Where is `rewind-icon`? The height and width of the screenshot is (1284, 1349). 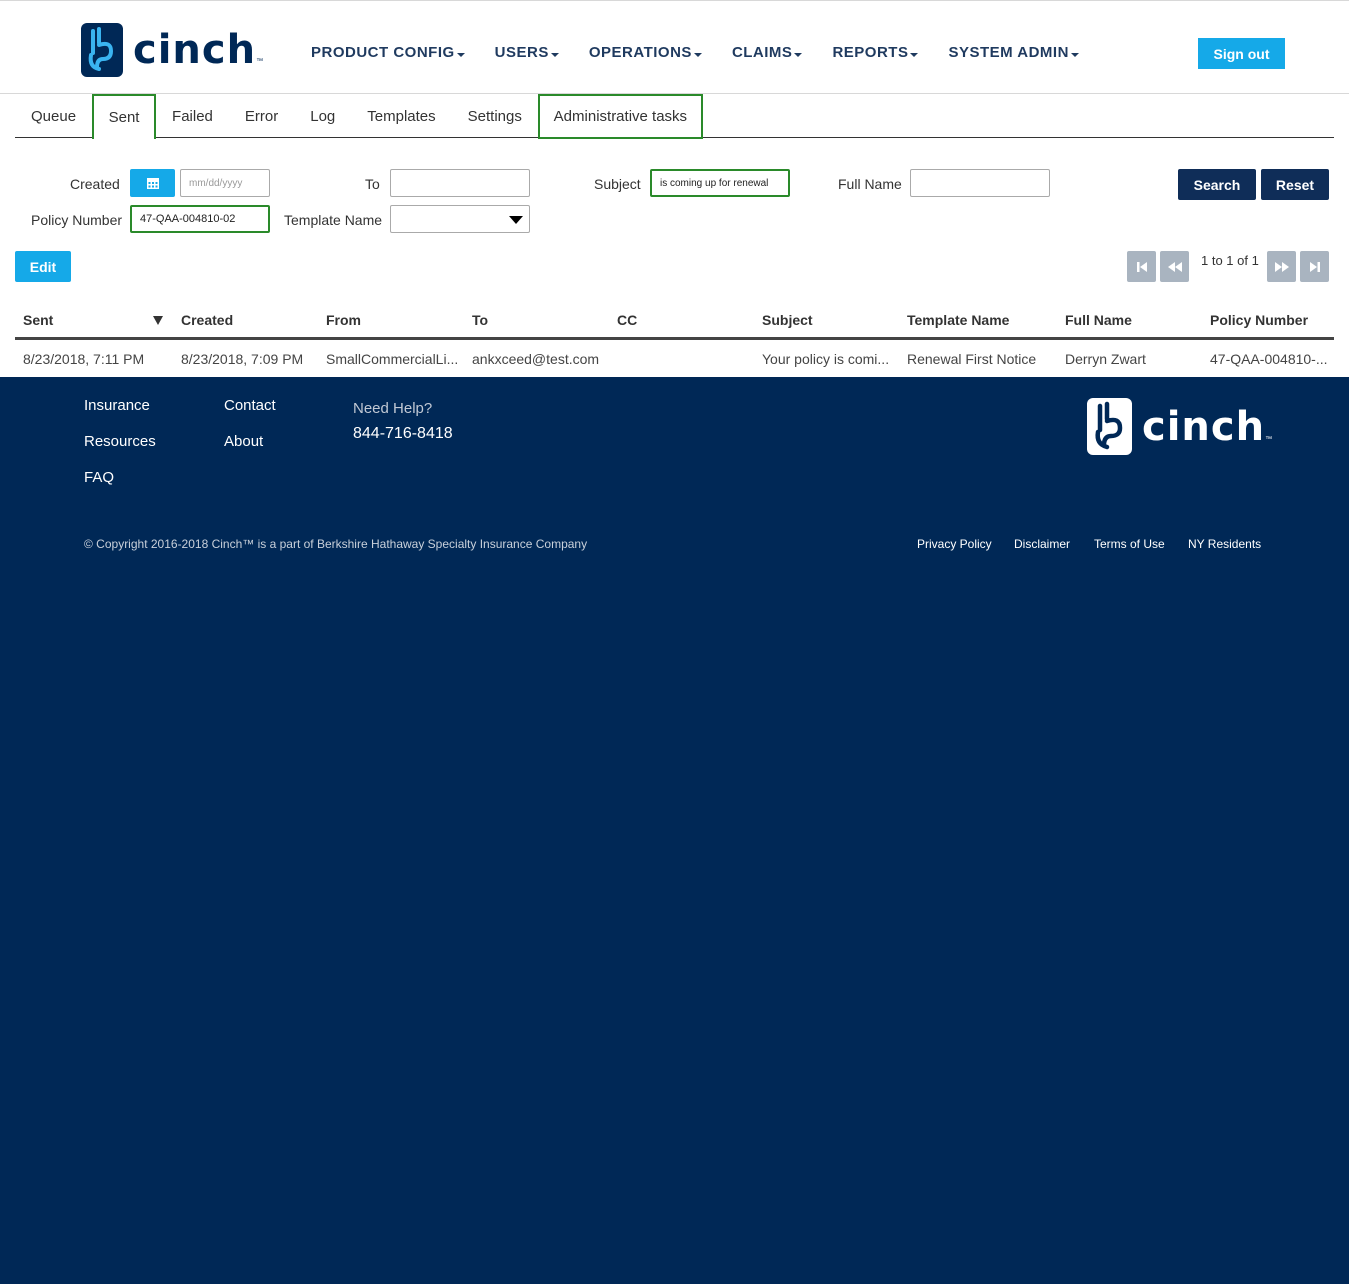 rewind-icon is located at coordinates (1174, 266).